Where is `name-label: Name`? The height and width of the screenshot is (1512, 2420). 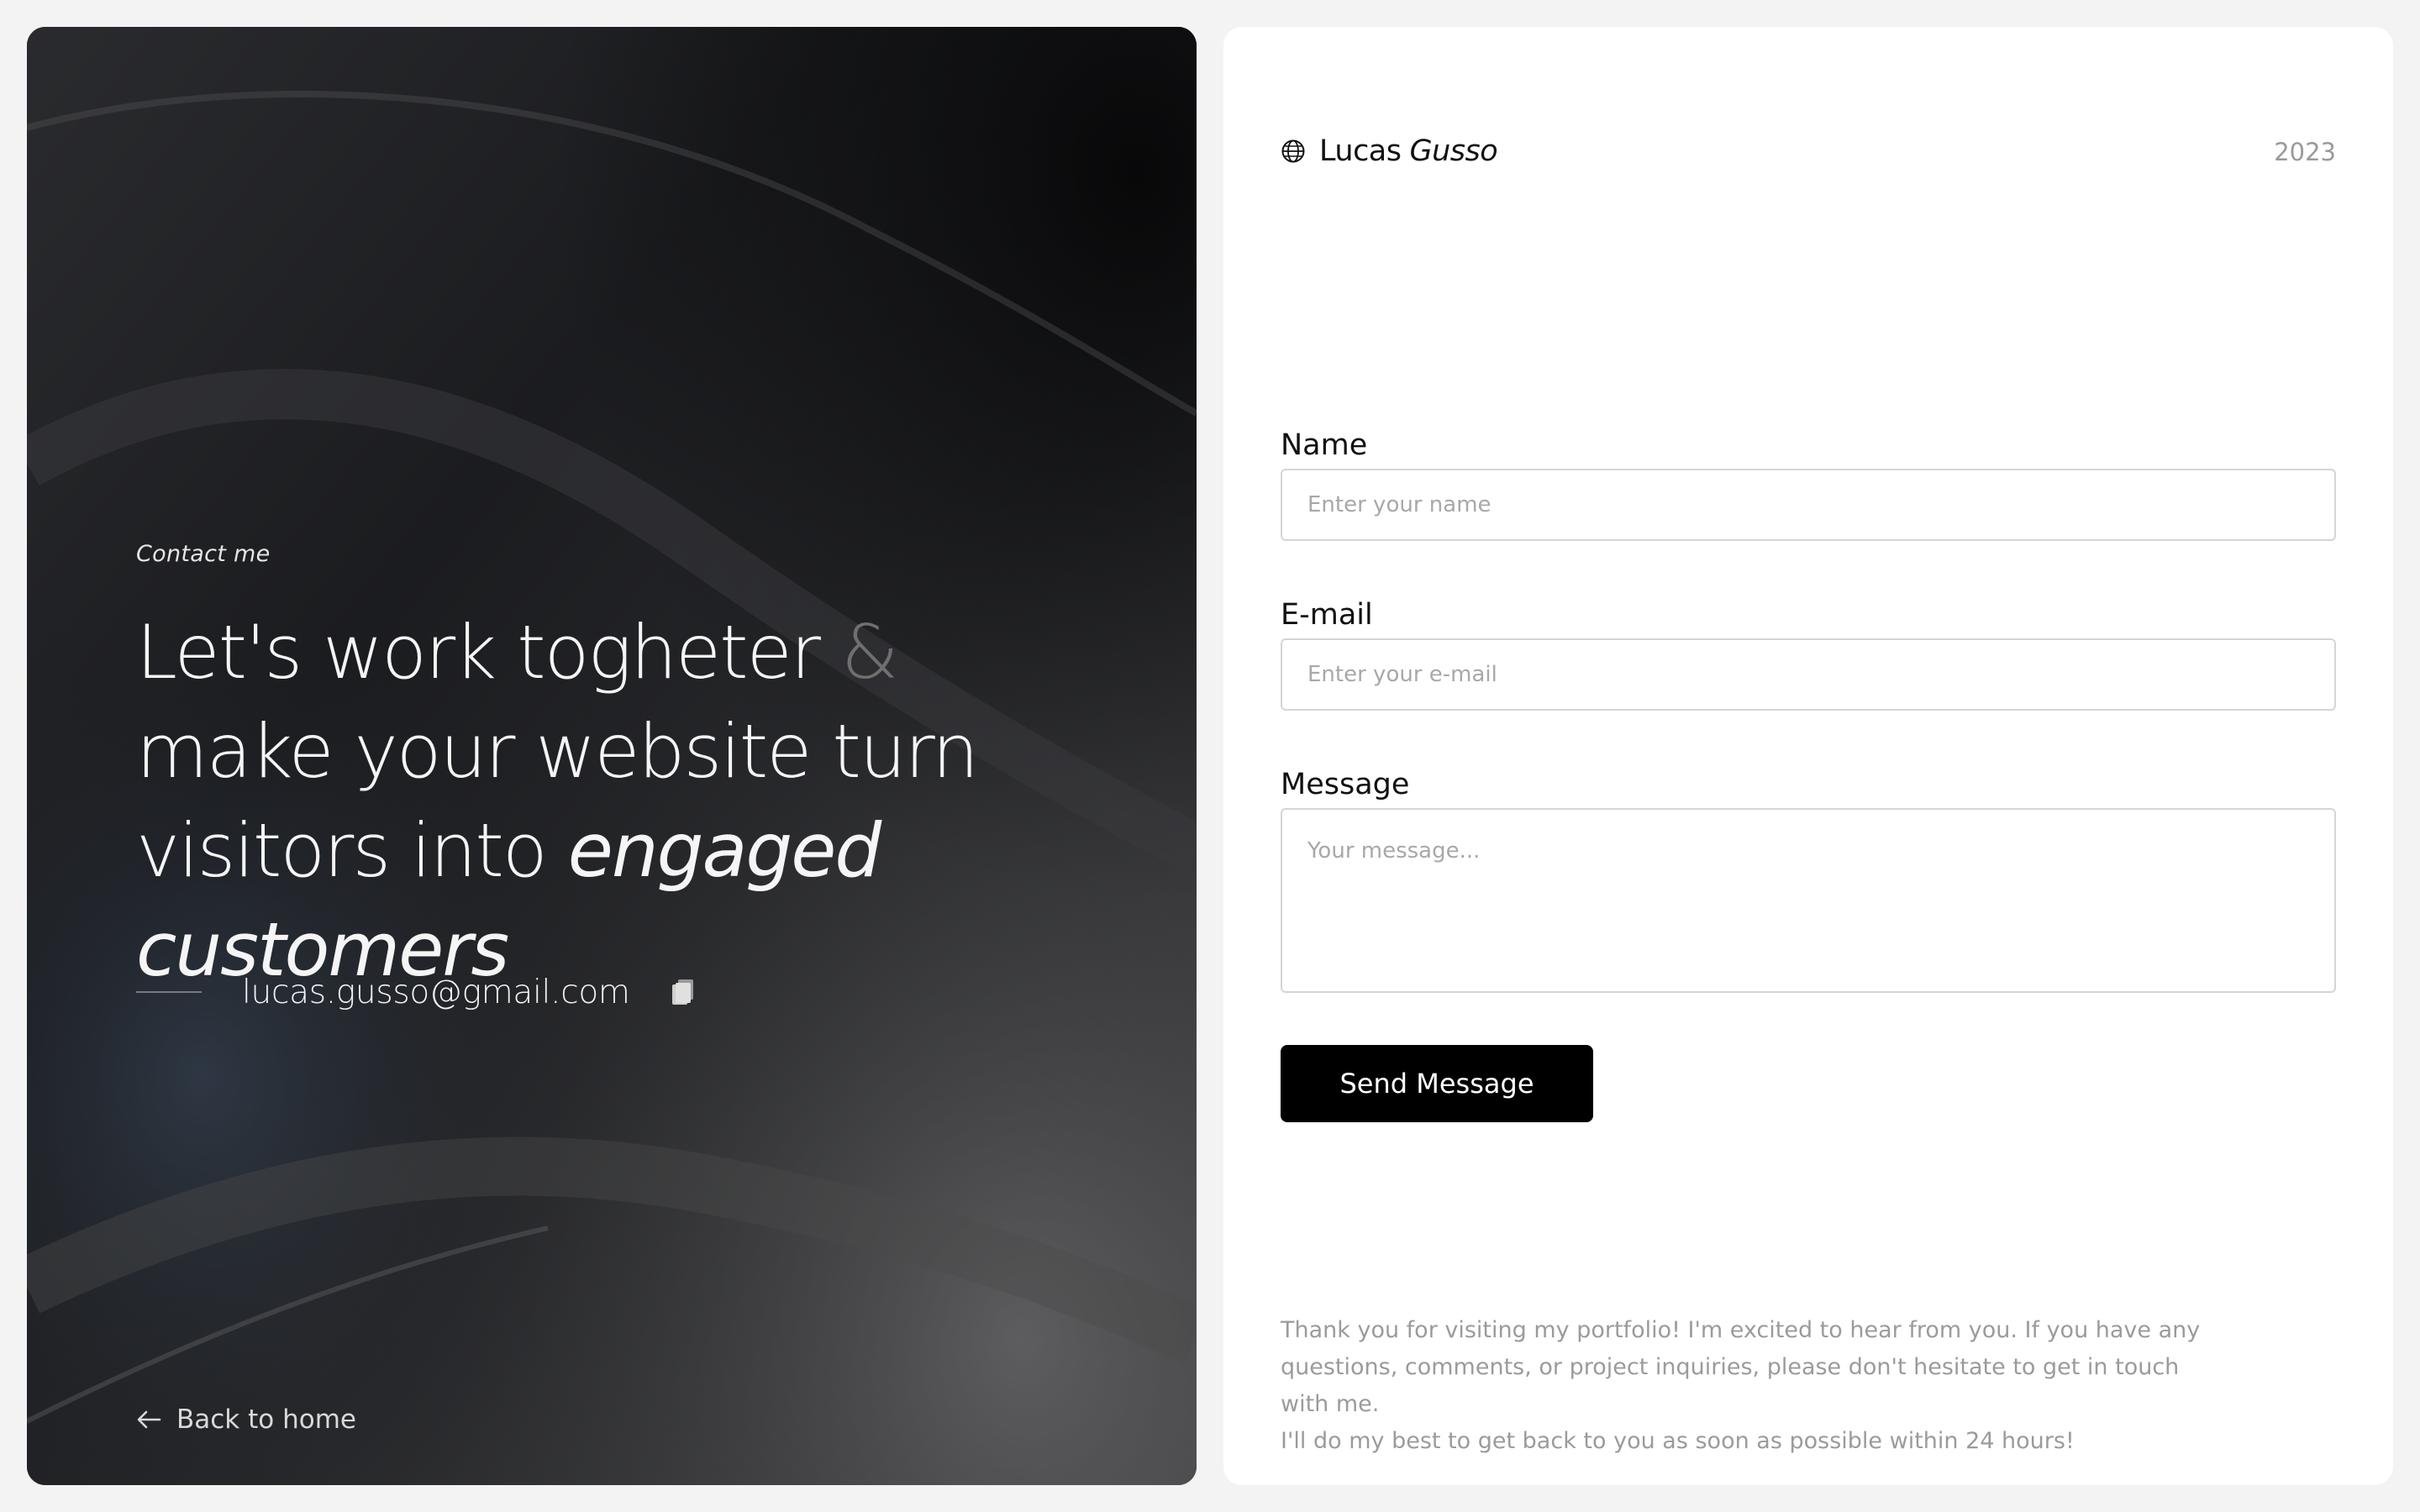
name-label: Name is located at coordinates (1324, 445).